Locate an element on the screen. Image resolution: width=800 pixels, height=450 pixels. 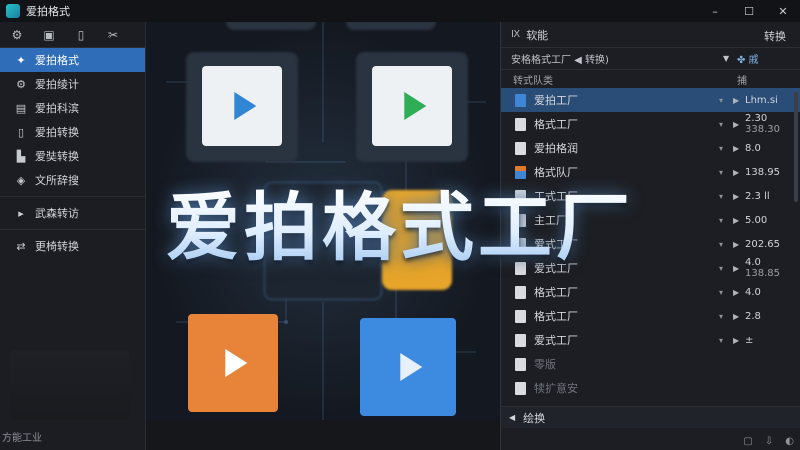
list-item: 爱式工厂 ▾ ▶ 202.65 is located at coordinates (650, 244).